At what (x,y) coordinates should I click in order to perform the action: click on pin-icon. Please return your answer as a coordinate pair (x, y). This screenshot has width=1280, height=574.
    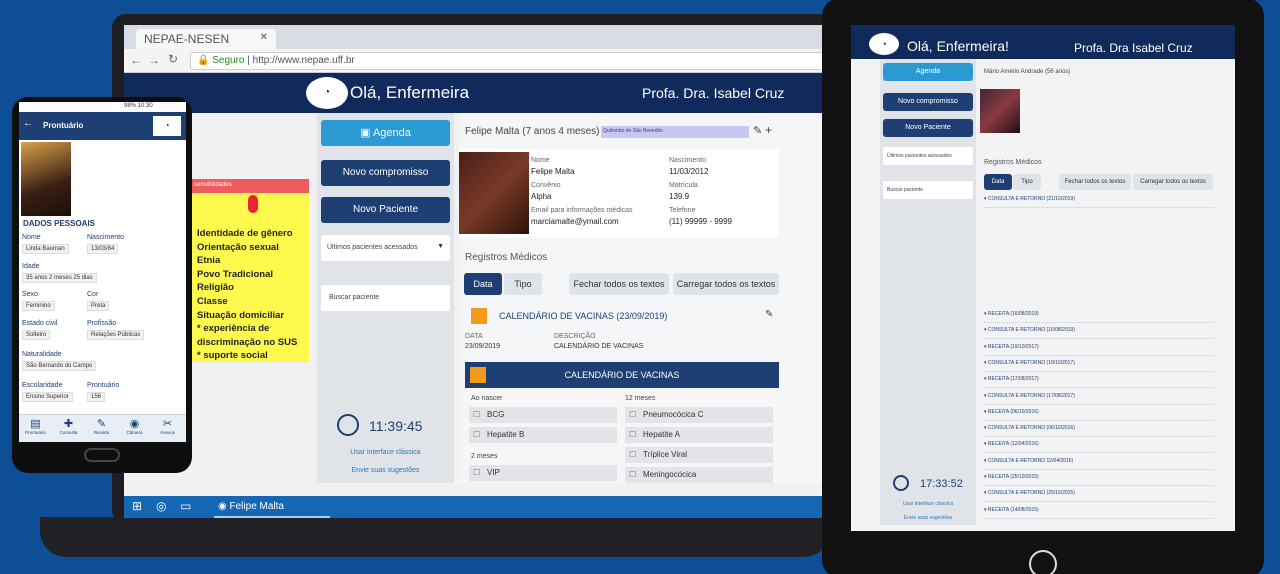
    Looking at the image, I should click on (253, 204).